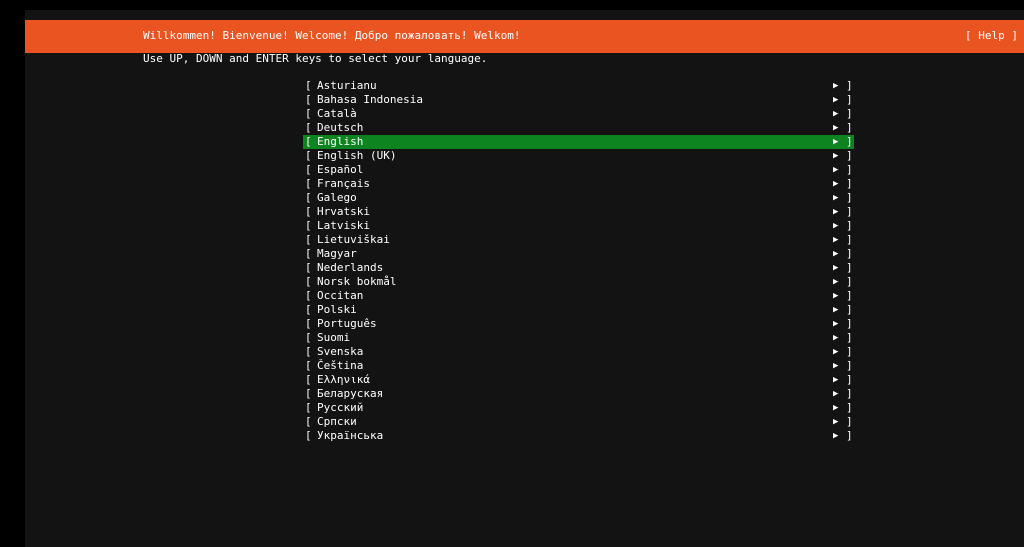  What do you see at coordinates (370, 99) in the screenshot?
I see `language-label: Bahasa Indonesia` at bounding box center [370, 99].